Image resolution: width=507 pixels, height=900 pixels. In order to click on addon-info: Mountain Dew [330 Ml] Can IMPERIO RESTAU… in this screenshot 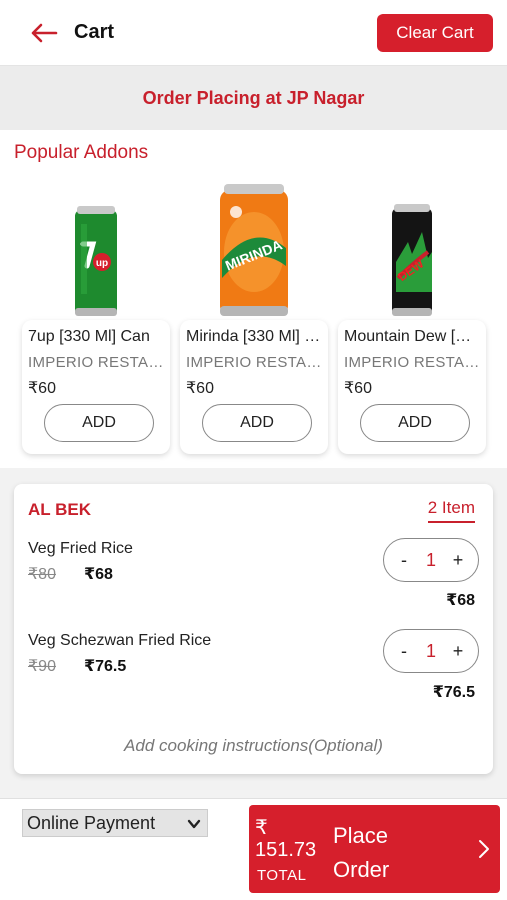, I will do `click(412, 387)`.